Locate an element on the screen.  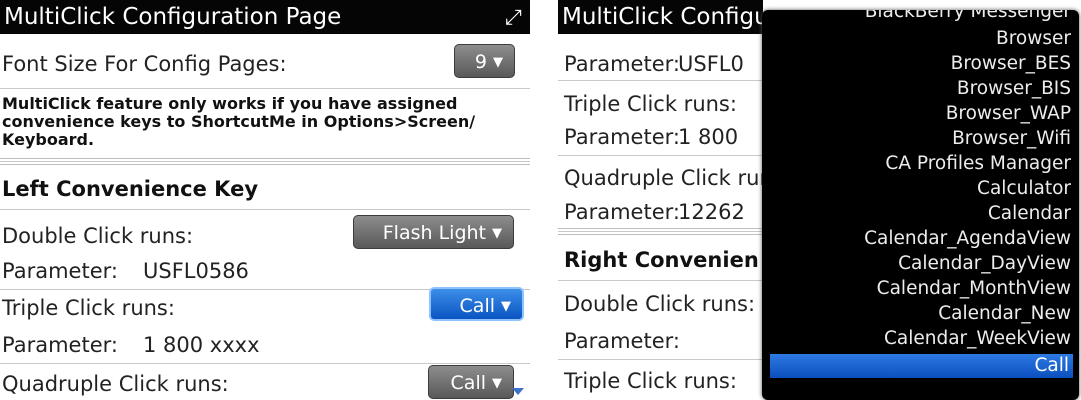
quadruple-click-value: Call is located at coordinates (468, 383).